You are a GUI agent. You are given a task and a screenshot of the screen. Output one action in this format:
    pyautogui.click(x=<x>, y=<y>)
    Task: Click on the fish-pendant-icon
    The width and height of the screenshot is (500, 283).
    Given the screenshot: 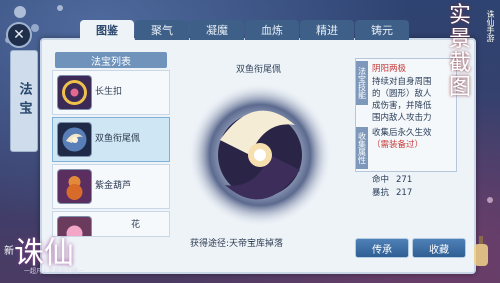 What is the action you would take?
    pyautogui.click(x=74, y=139)
    